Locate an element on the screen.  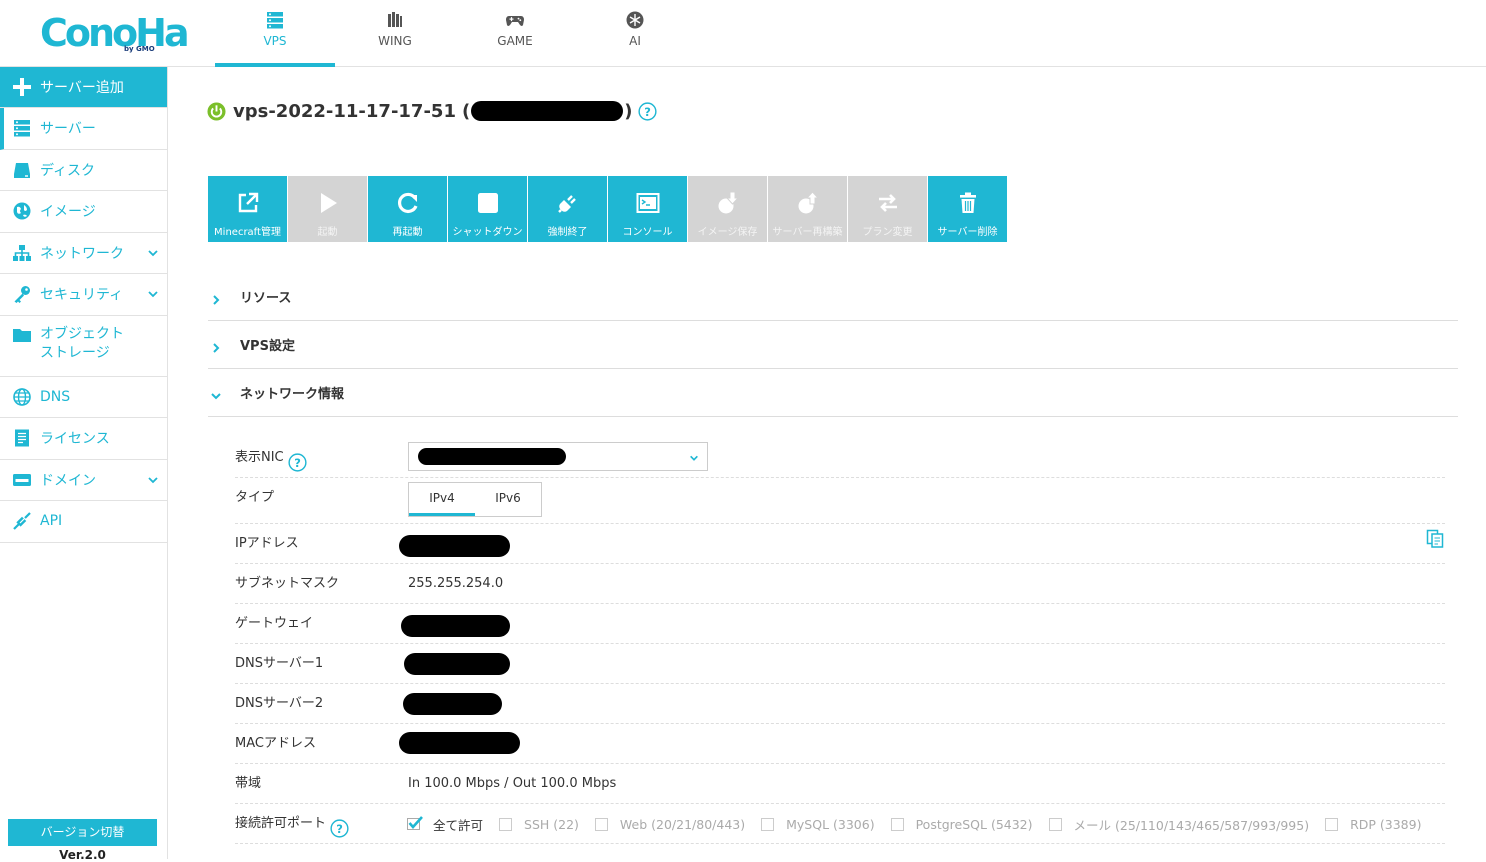
wing-icon is located at coordinates (395, 20).